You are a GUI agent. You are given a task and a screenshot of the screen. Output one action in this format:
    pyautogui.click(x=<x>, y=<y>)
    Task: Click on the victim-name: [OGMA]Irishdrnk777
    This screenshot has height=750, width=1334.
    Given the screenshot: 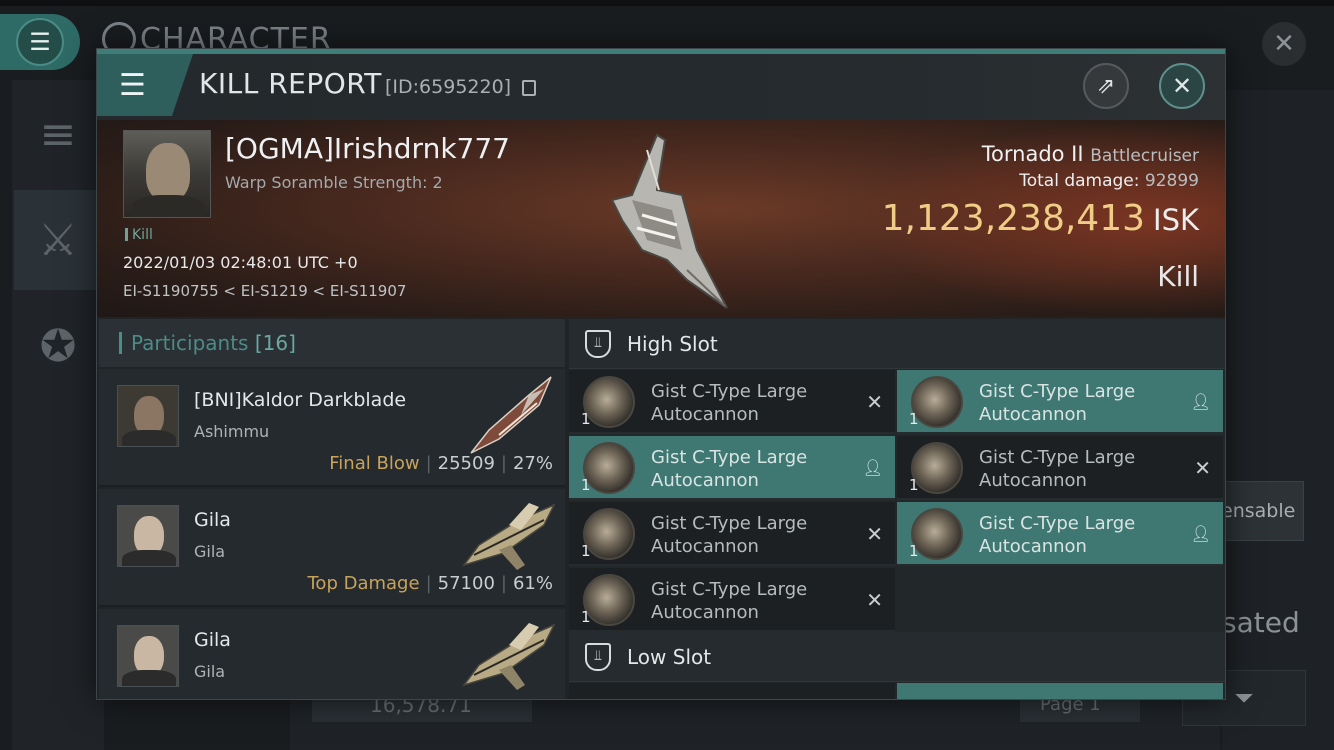 What is the action you would take?
    pyautogui.click(x=367, y=148)
    